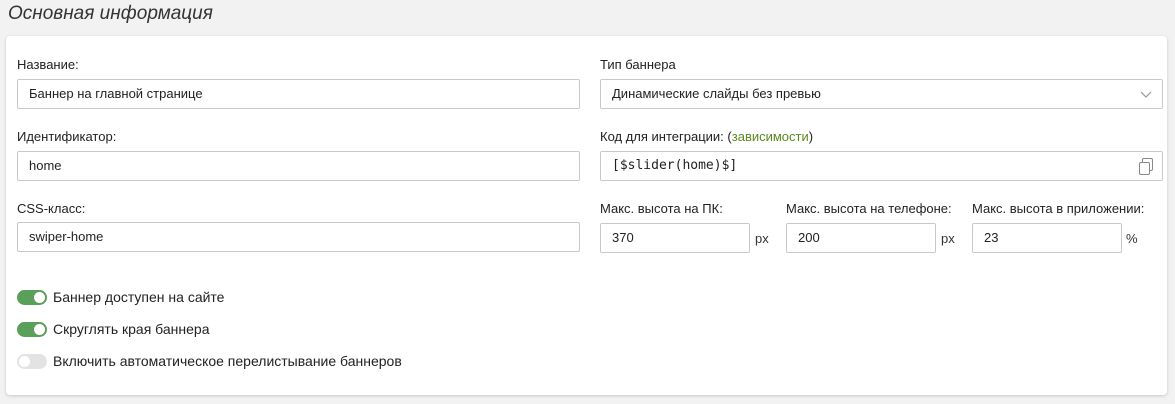 Image resolution: width=1175 pixels, height=404 pixels. Describe the element at coordinates (110, 13) in the screenshot. I see `section-title: Основная информация` at that location.